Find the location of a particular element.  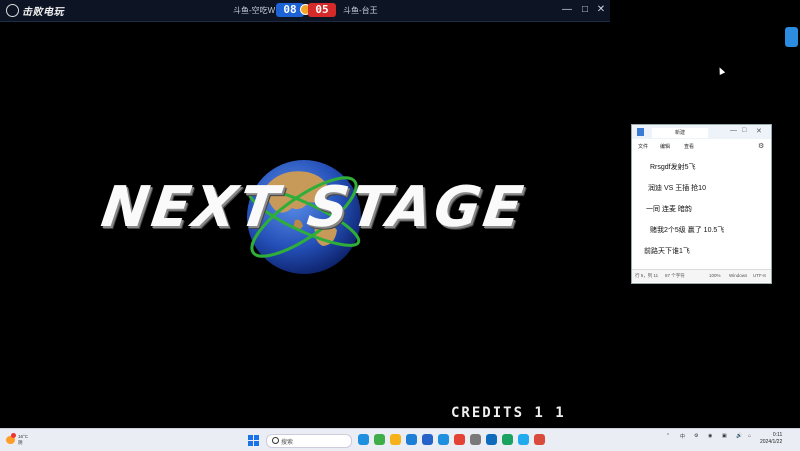

notepad-statusbar: 行 5，列 11 87 个字符 100% Windows UTF-8 is located at coordinates (701, 275).